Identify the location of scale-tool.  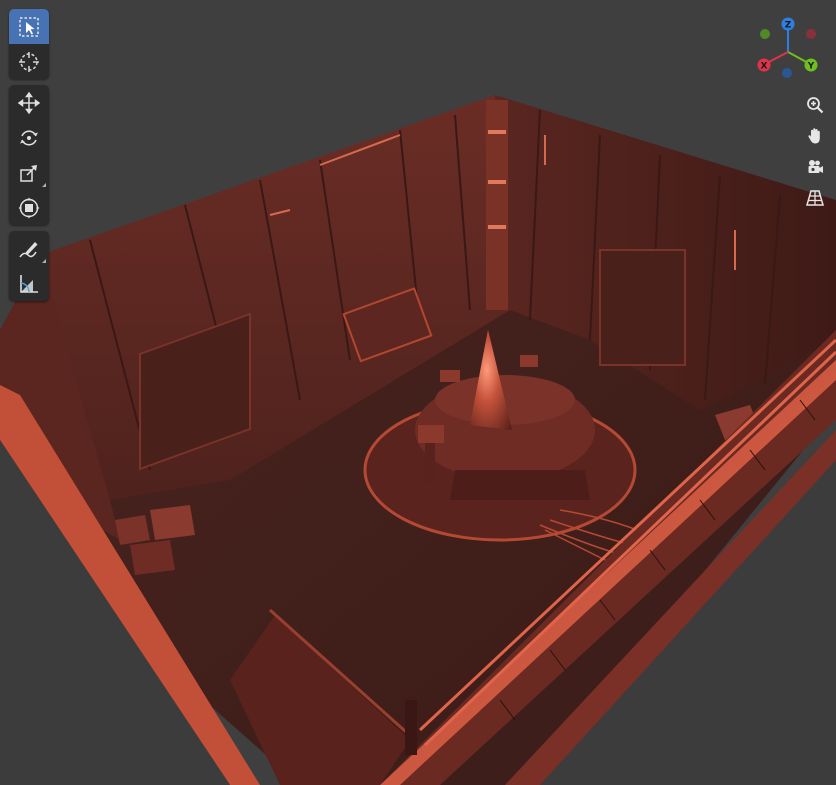
(29, 172).